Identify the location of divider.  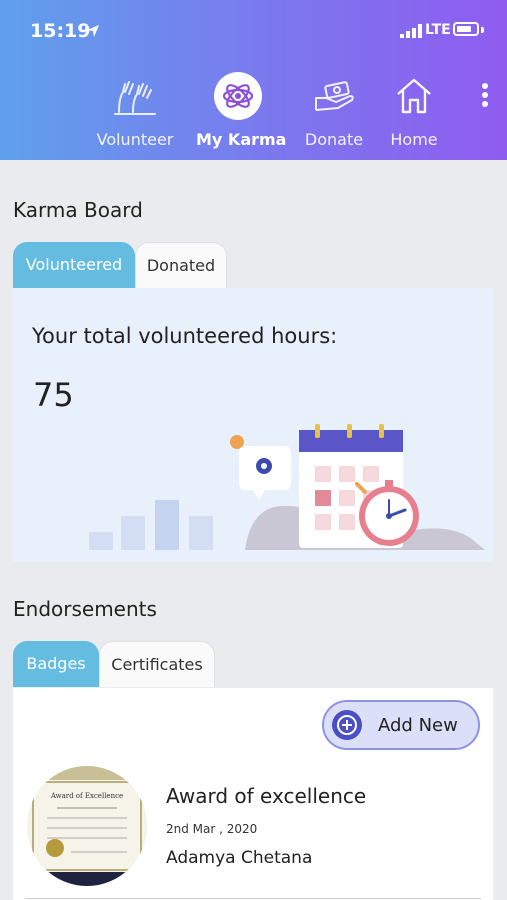
(253, 898).